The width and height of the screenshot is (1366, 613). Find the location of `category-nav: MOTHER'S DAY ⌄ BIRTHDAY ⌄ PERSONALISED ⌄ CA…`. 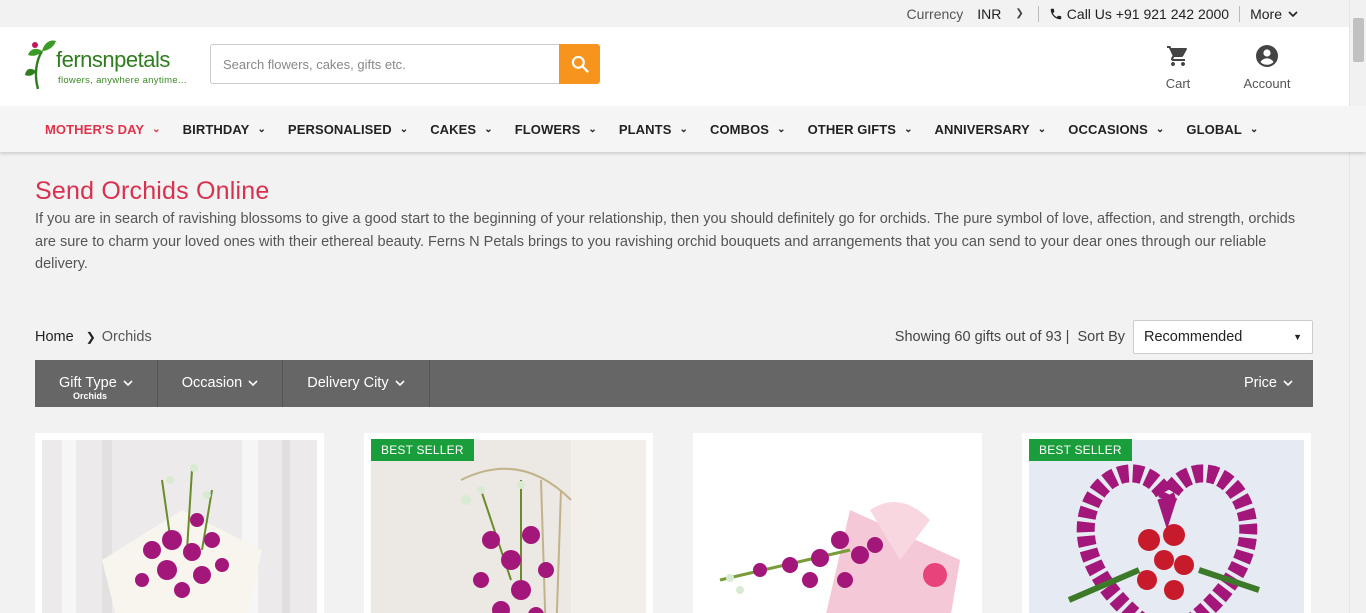

category-nav: MOTHER'S DAY ⌄ BIRTHDAY ⌄ PERSONALISED ⌄ CA… is located at coordinates (683, 129).